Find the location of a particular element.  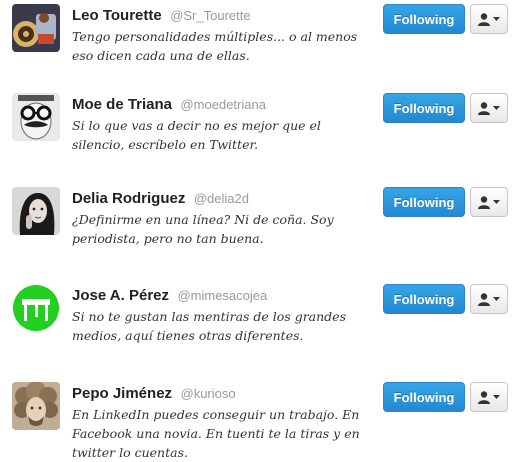

glasses-mustache-avatar-icon is located at coordinates (36, 117).